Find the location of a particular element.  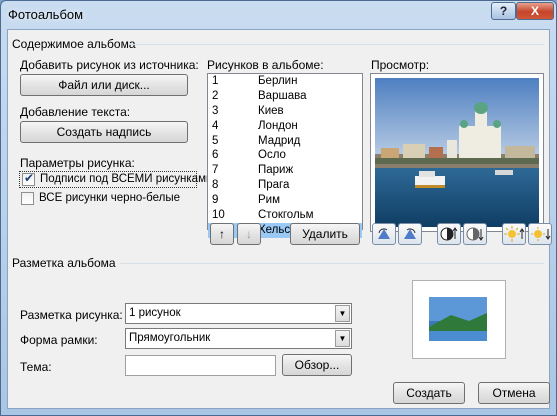

contrast-up-icon is located at coordinates (449, 234).